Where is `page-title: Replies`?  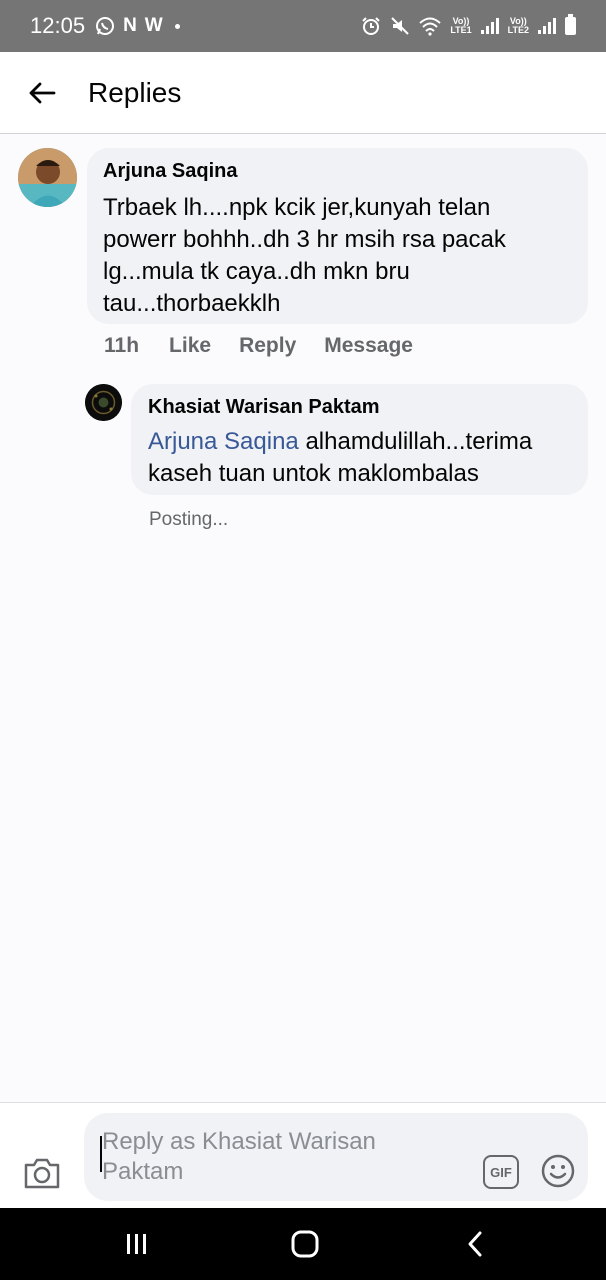 page-title: Replies is located at coordinates (135, 92).